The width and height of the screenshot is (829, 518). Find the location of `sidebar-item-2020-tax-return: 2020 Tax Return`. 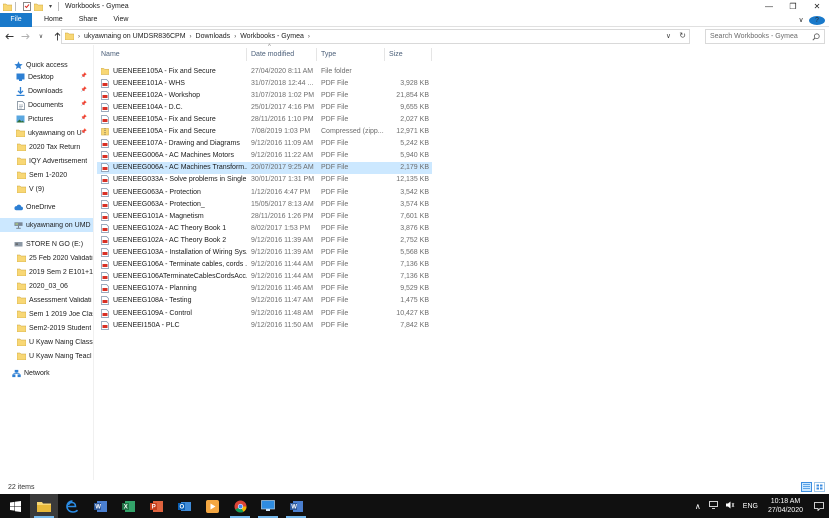

sidebar-item-2020-tax-return: 2020 Tax Return is located at coordinates (46, 147).